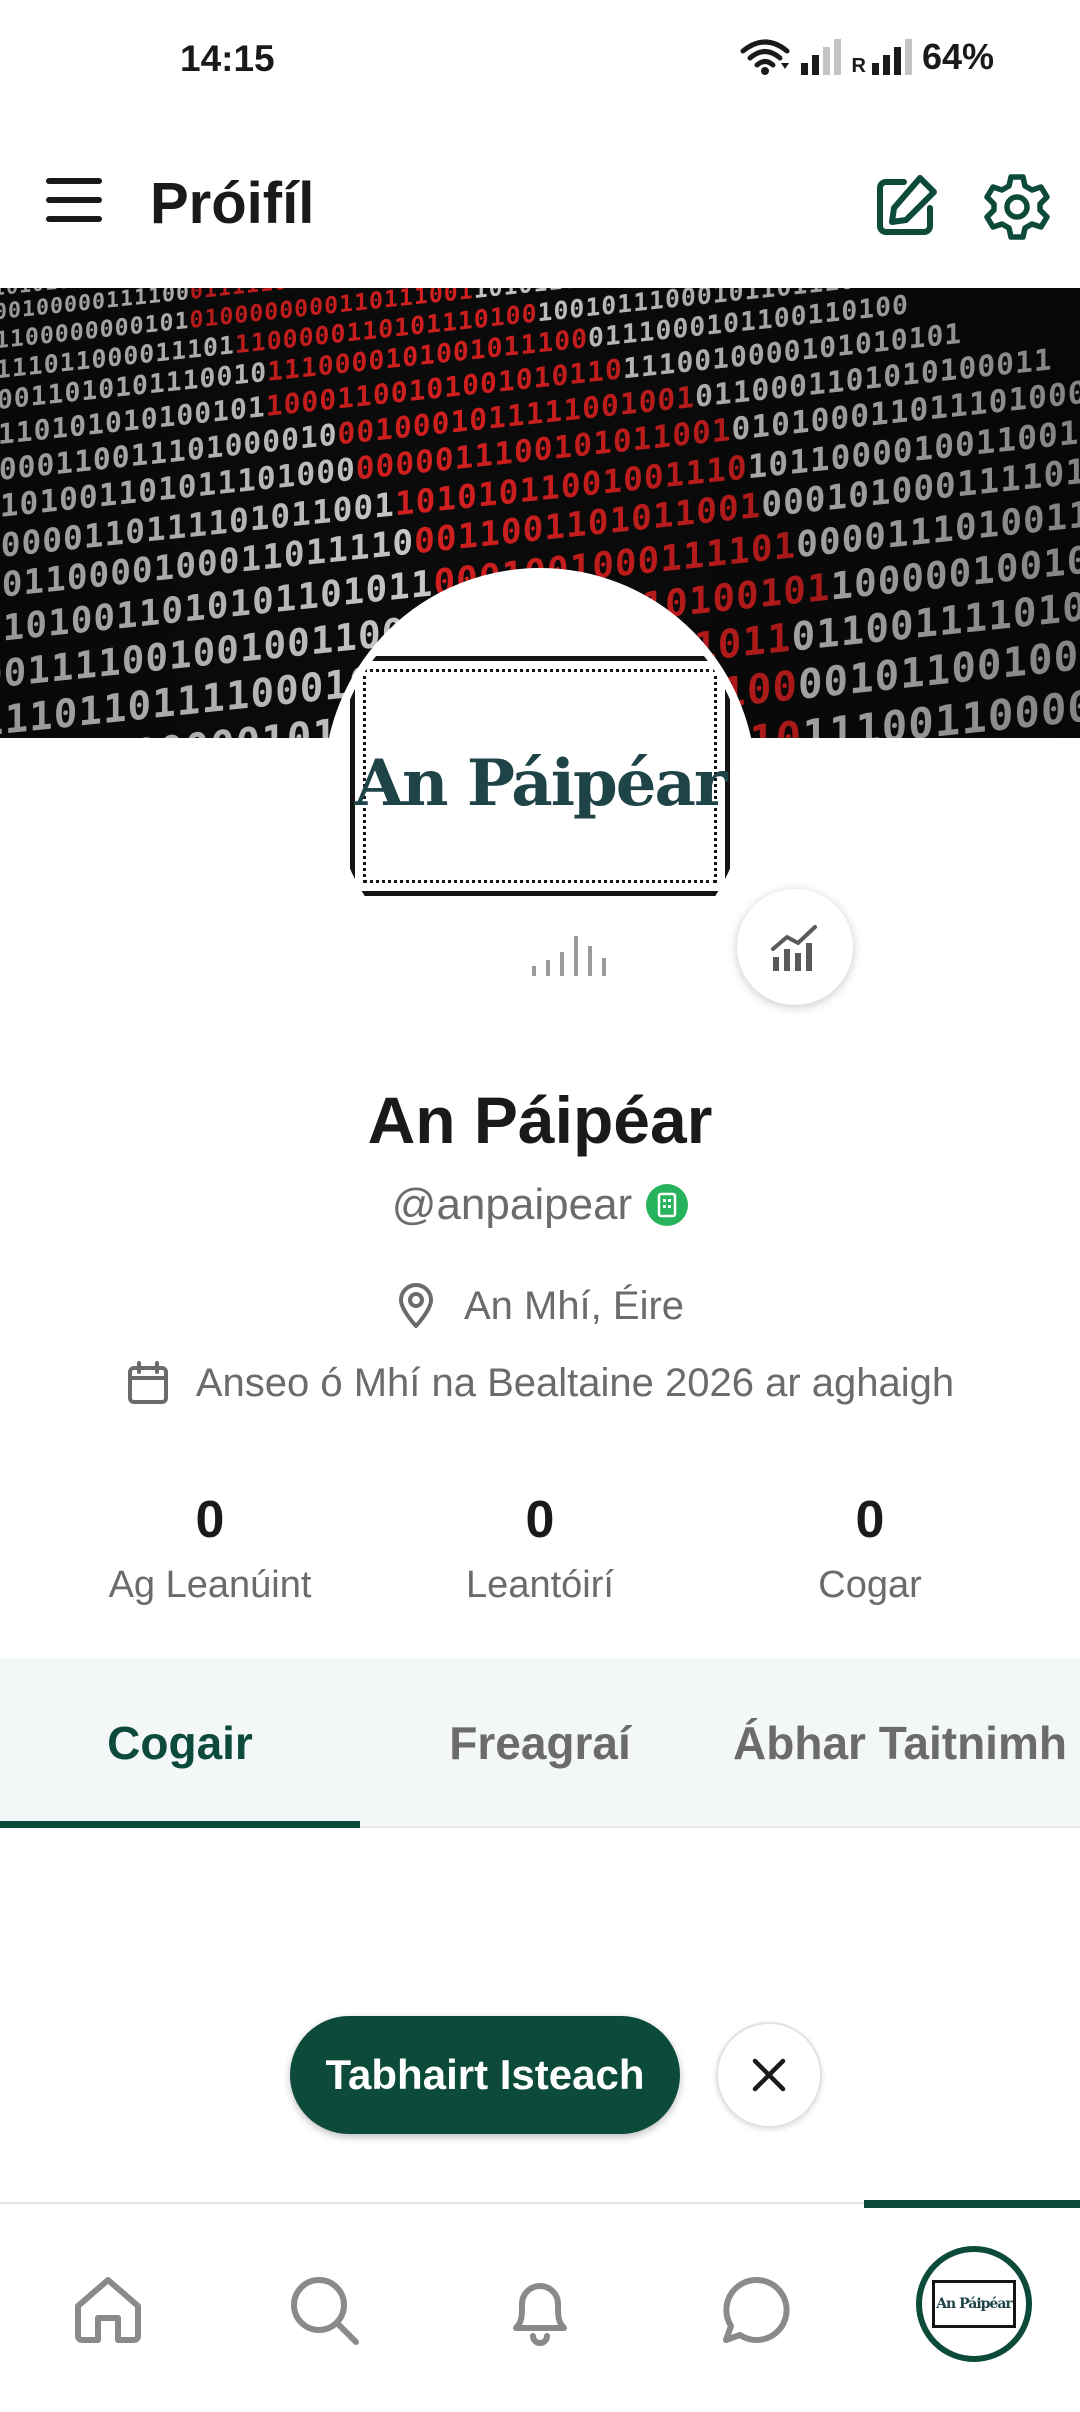  What do you see at coordinates (1017, 207) in the screenshot?
I see `settings-icon` at bounding box center [1017, 207].